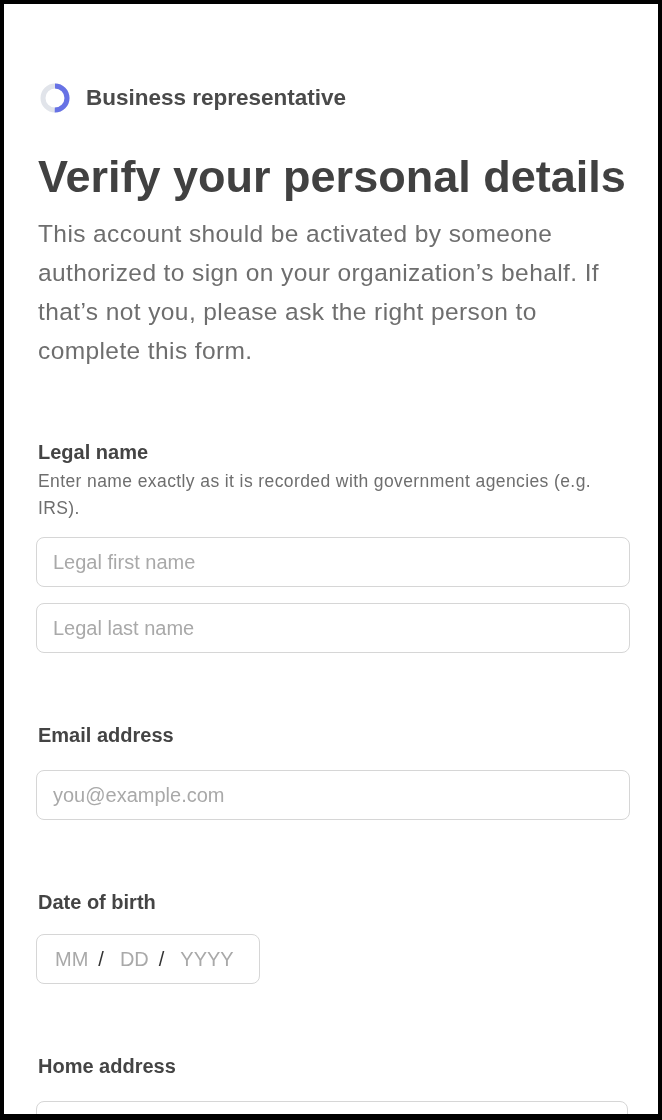 This screenshot has height=1120, width=662. Describe the element at coordinates (315, 495) in the screenshot. I see `field-hint: Enter name exactly as it is recorded with government agencies (e.g. IRS).` at that location.